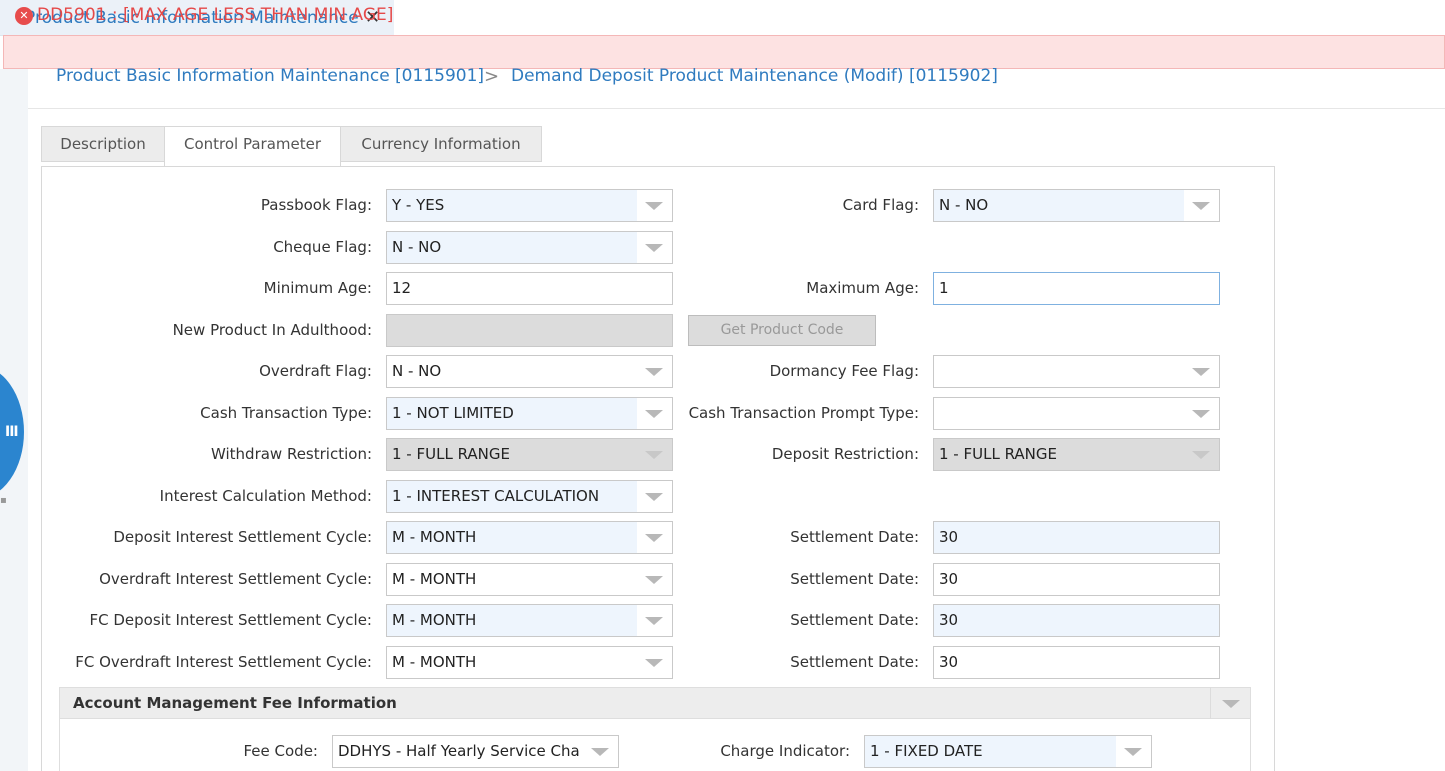 The image size is (1445, 771). I want to click on deposit-int-cycle-label: Deposit Interest Settlement Cycle:, so click(242, 537).